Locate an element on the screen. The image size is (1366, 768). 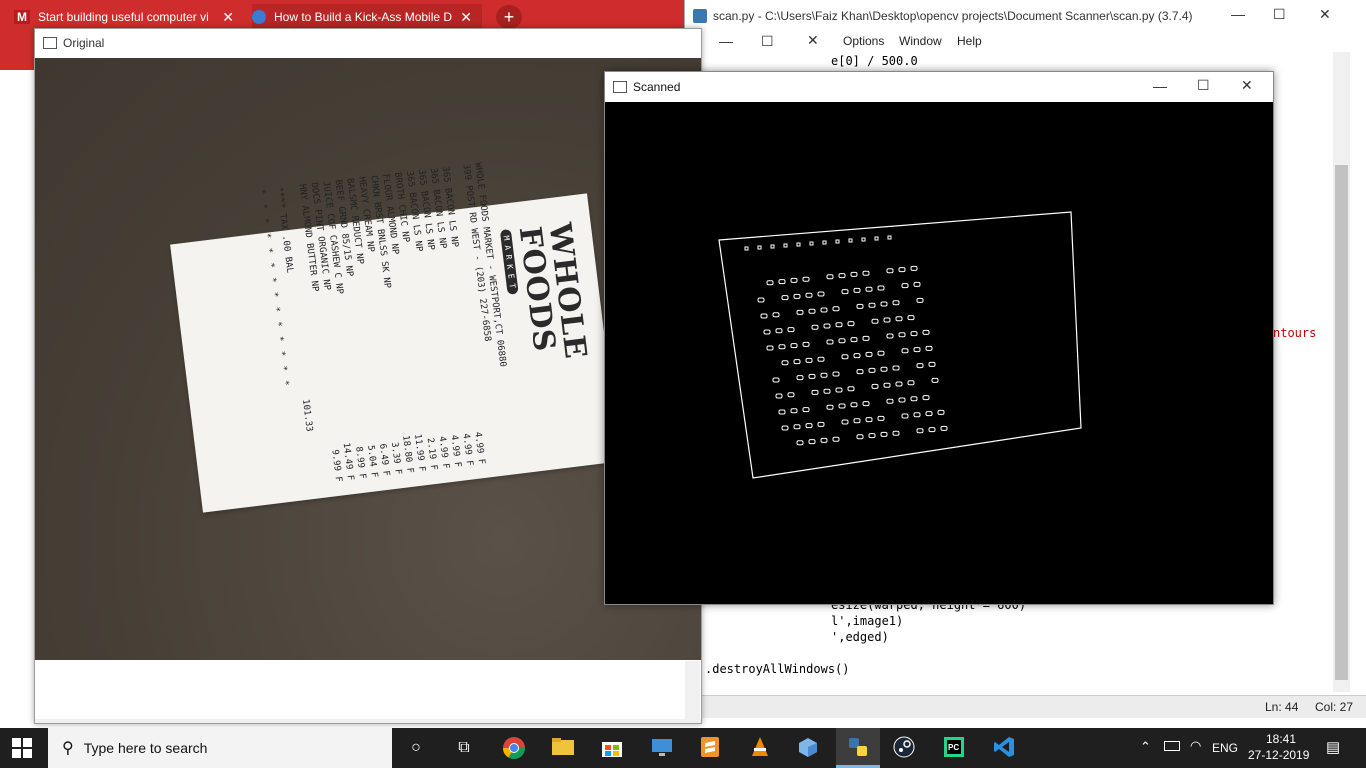
language-indicator: ENG is located at coordinates (1225, 748).